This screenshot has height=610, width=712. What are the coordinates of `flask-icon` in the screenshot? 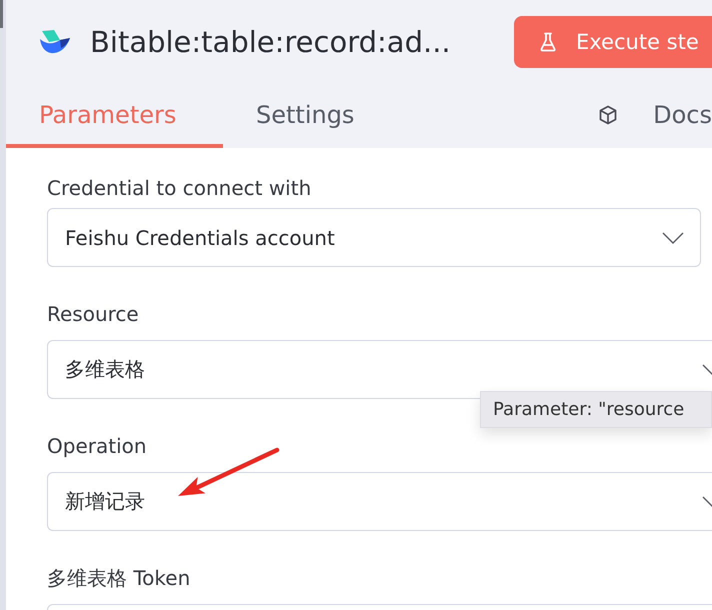 It's located at (548, 42).